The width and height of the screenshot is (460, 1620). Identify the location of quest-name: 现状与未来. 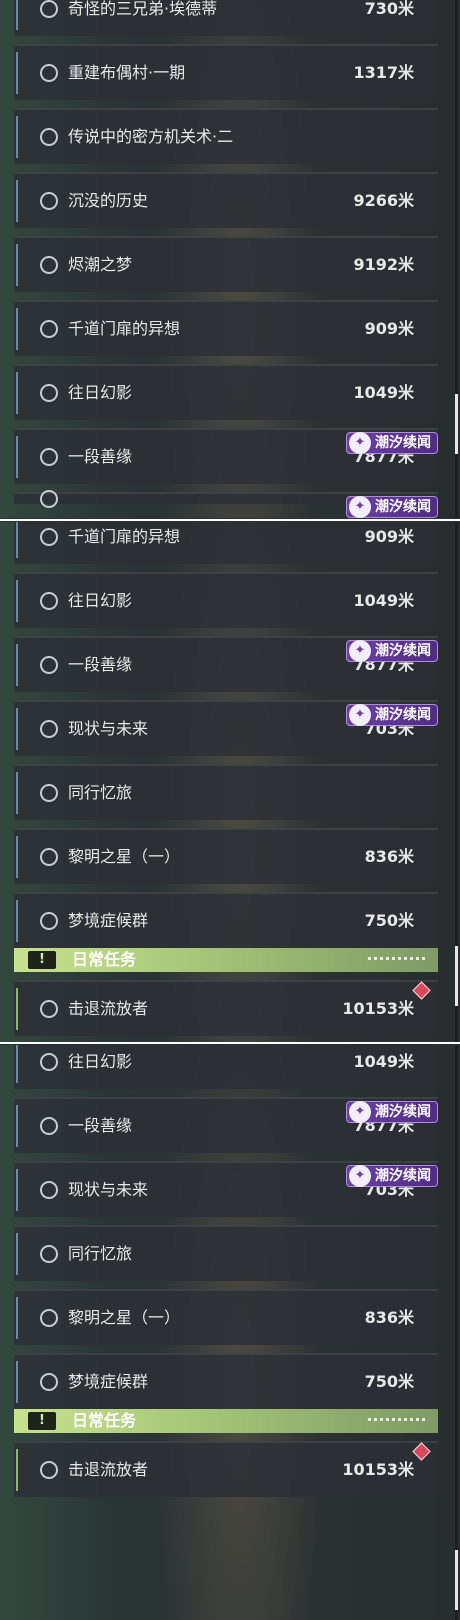
(108, 1189).